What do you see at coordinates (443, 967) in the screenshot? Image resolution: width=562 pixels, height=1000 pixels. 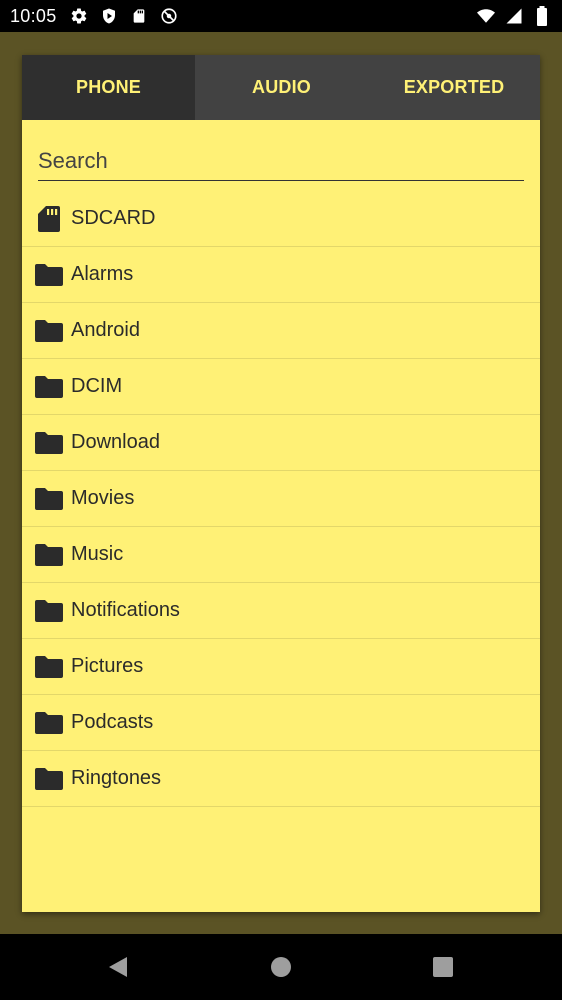 I see `recents-icon` at bounding box center [443, 967].